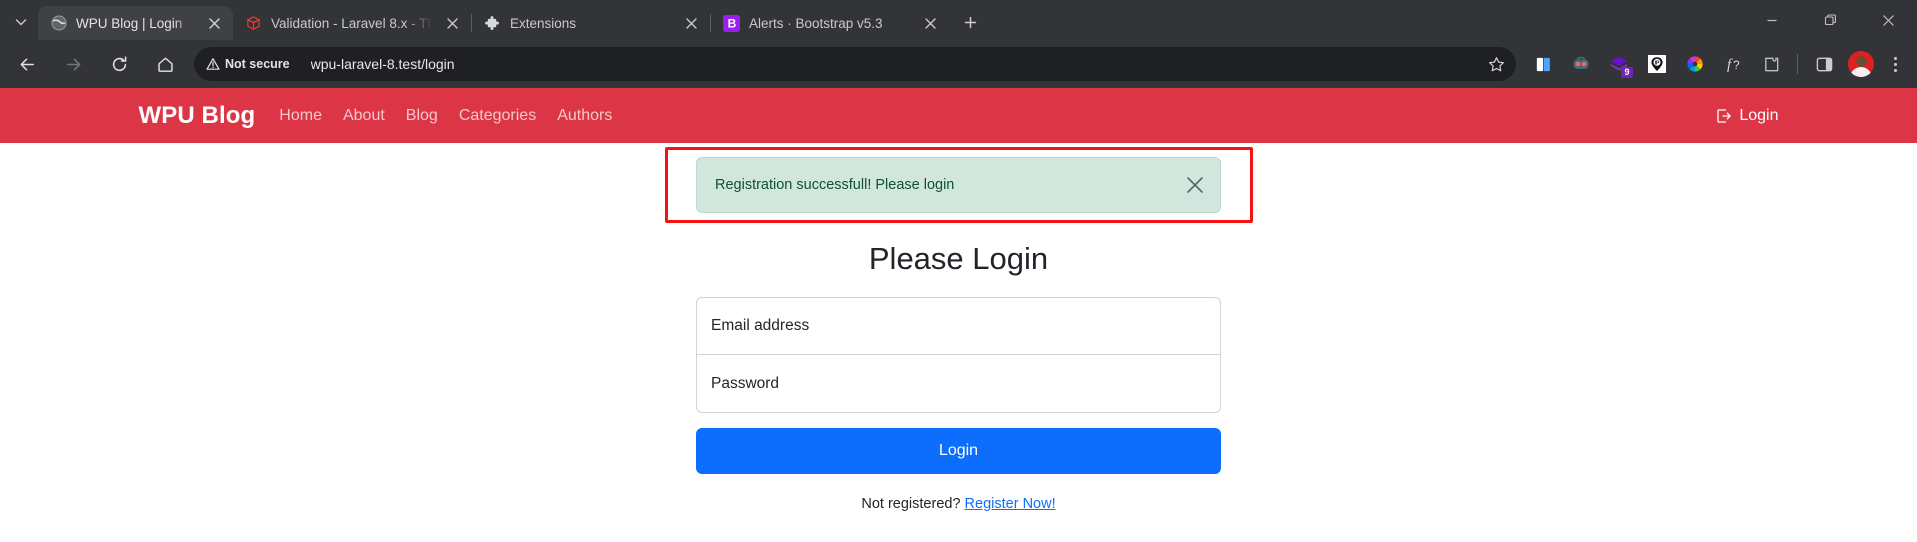 The width and height of the screenshot is (1917, 542). Describe the element at coordinates (1543, 64) in the screenshot. I see `reading-list-icon` at that location.